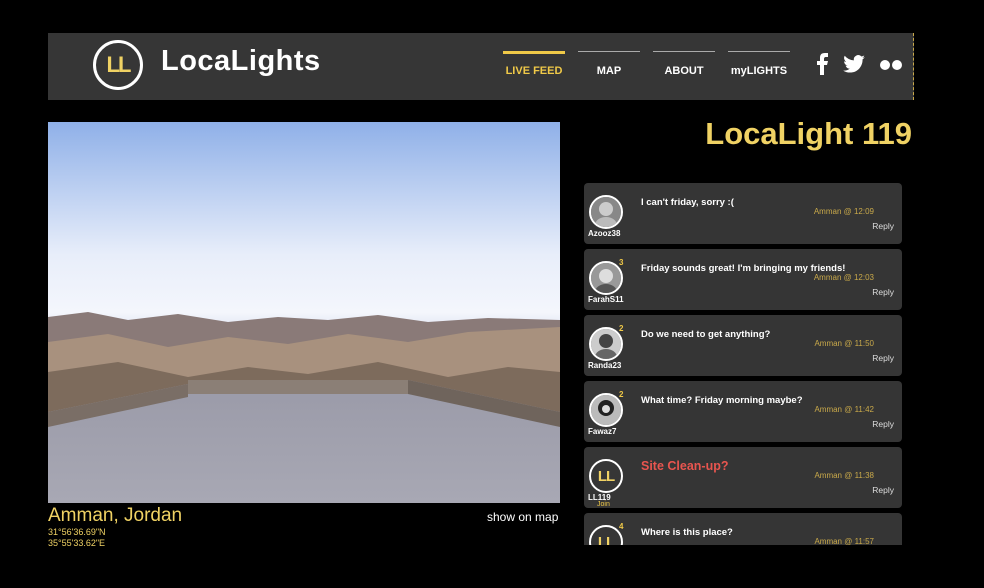  What do you see at coordinates (610, 497) in the screenshot?
I see `username: LL119` at bounding box center [610, 497].